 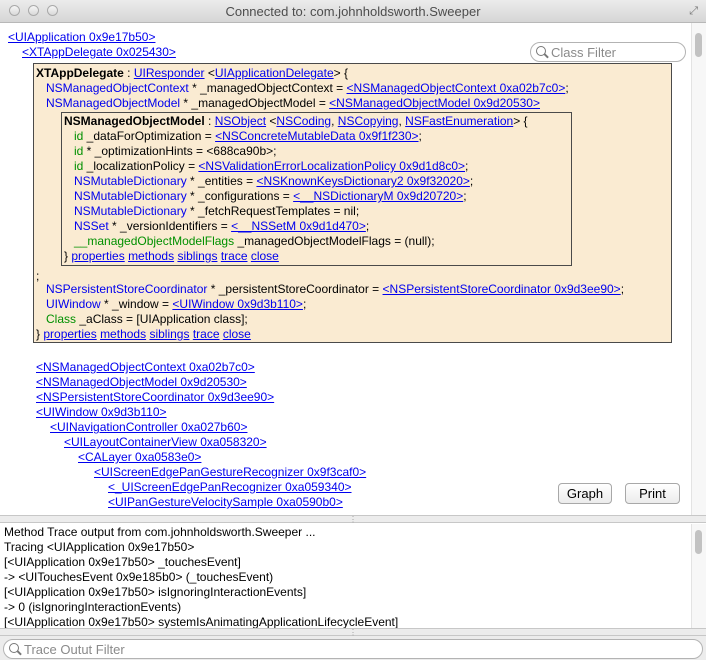 What do you see at coordinates (141, 382) in the screenshot?
I see `child-node: <NSManagedObjectModel 0x9d20530>` at bounding box center [141, 382].